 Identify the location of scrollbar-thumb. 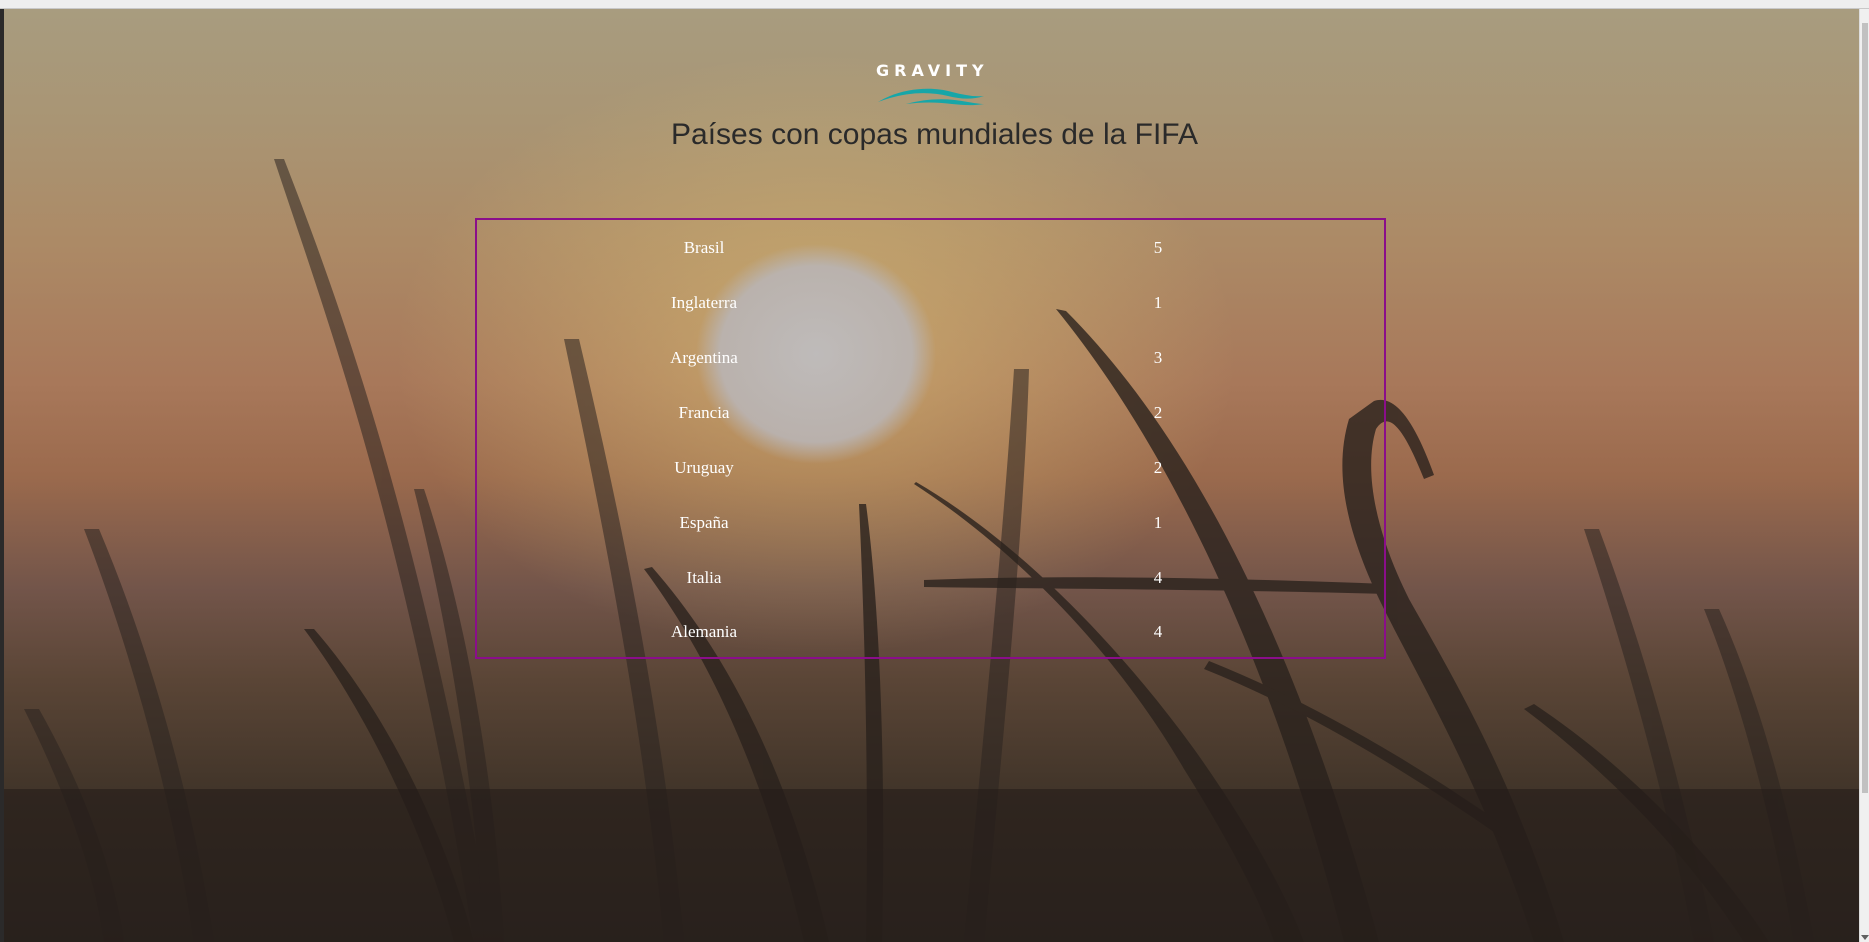
(1865, 408).